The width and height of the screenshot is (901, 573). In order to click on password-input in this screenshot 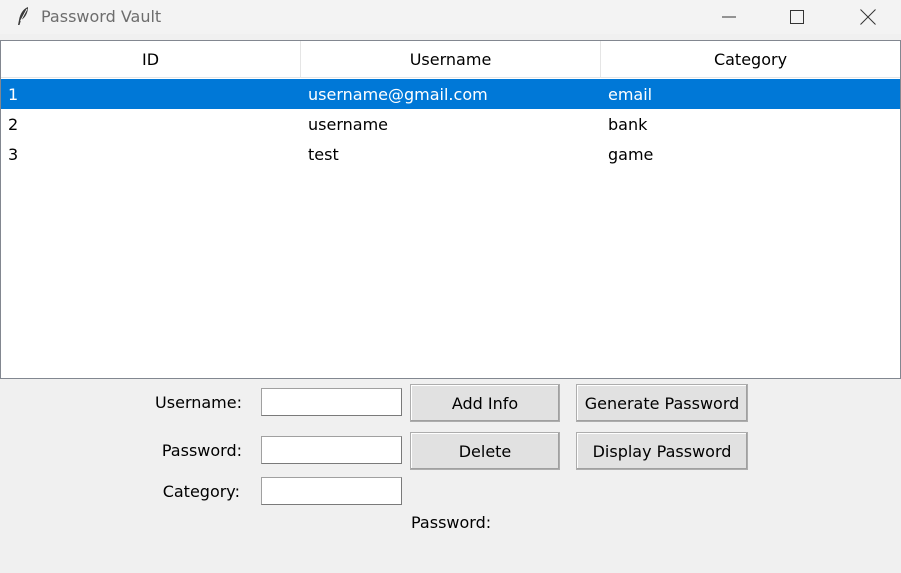, I will do `click(331, 450)`.